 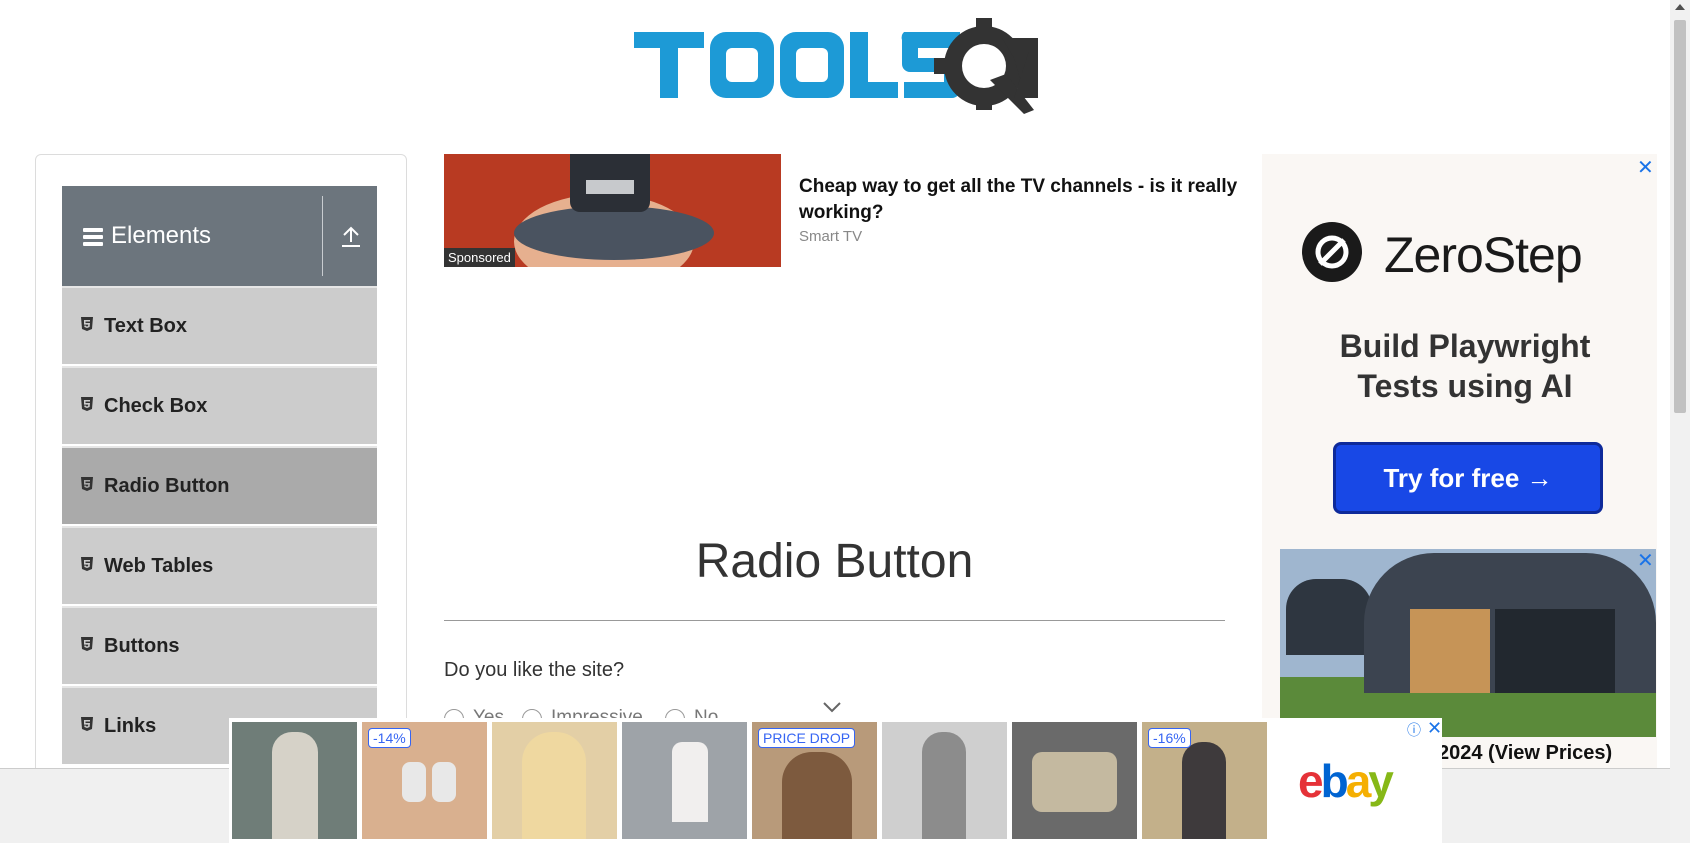 What do you see at coordinates (479, 257) in the screenshot?
I see `sponsored-tag: Sponsored` at bounding box center [479, 257].